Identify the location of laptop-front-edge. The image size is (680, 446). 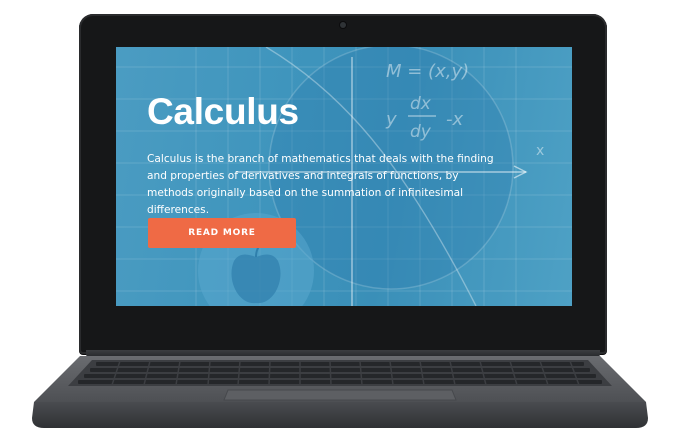
(340, 415).